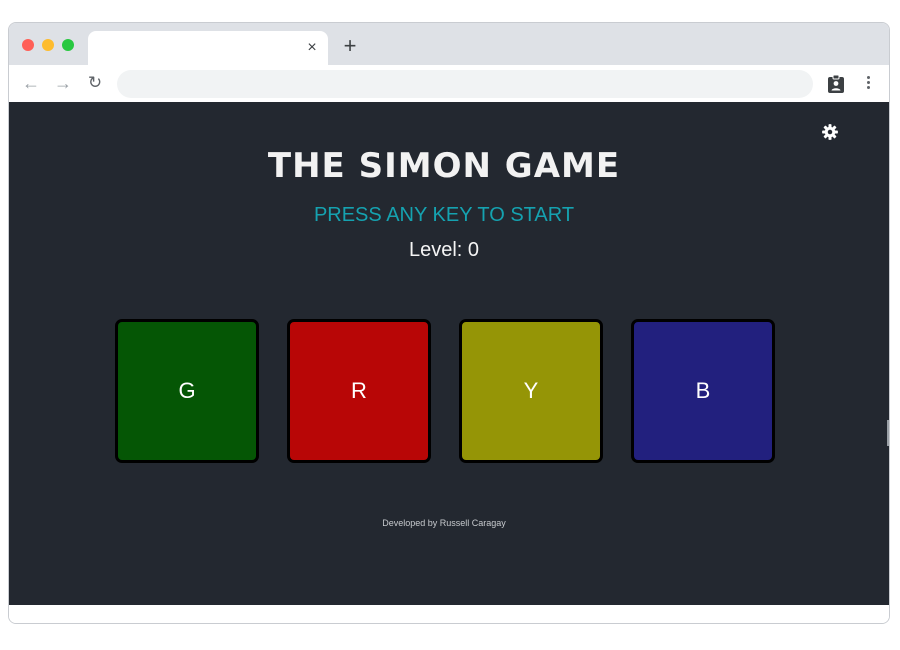 The width and height of the screenshot is (900, 650). I want to click on tab-close-icon: ×, so click(312, 48).